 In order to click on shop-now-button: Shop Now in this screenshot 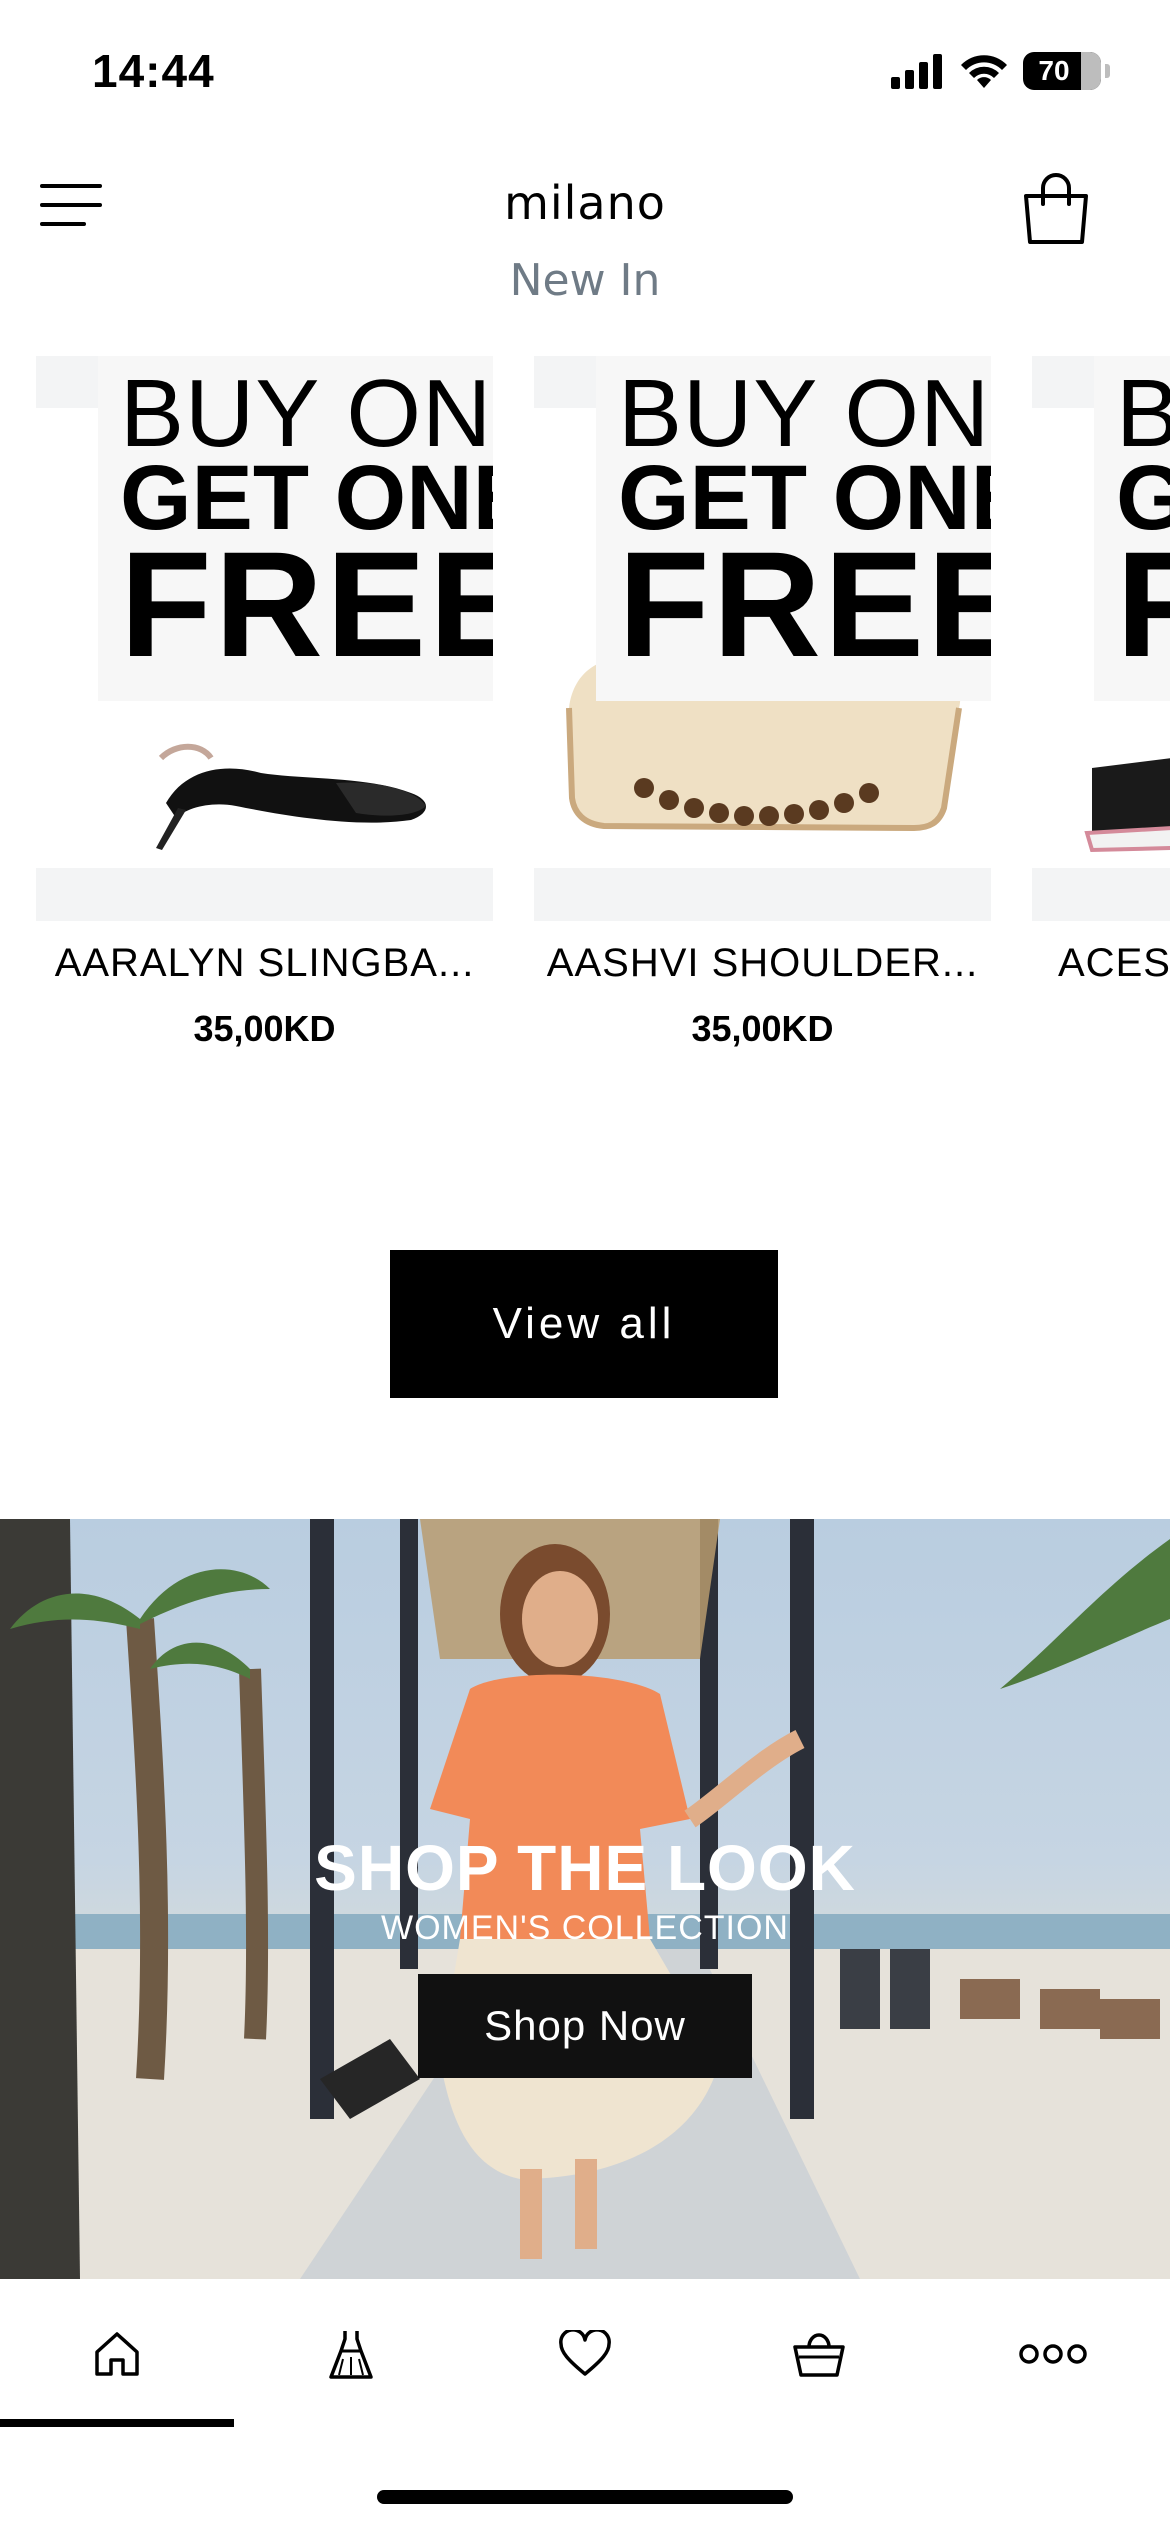, I will do `click(585, 2026)`.